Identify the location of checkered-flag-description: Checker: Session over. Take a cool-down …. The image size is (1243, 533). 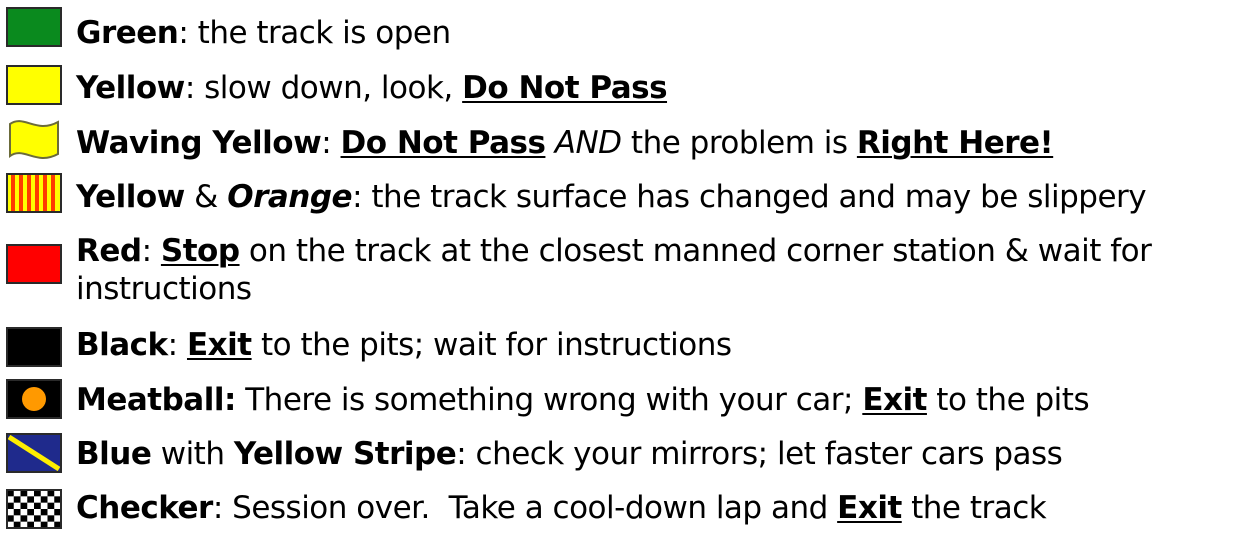
(561, 508).